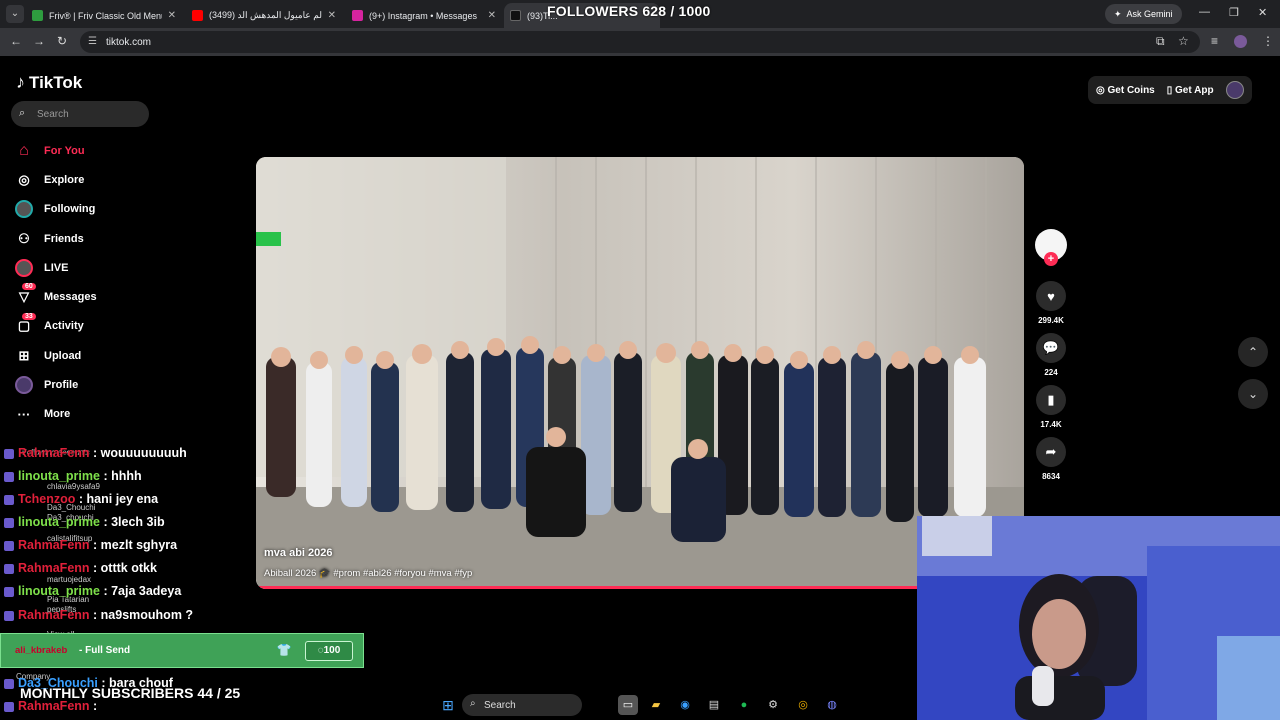 The width and height of the screenshot is (1280, 720). Describe the element at coordinates (53, 114) in the screenshot. I see `search-placeholder: Search` at that location.